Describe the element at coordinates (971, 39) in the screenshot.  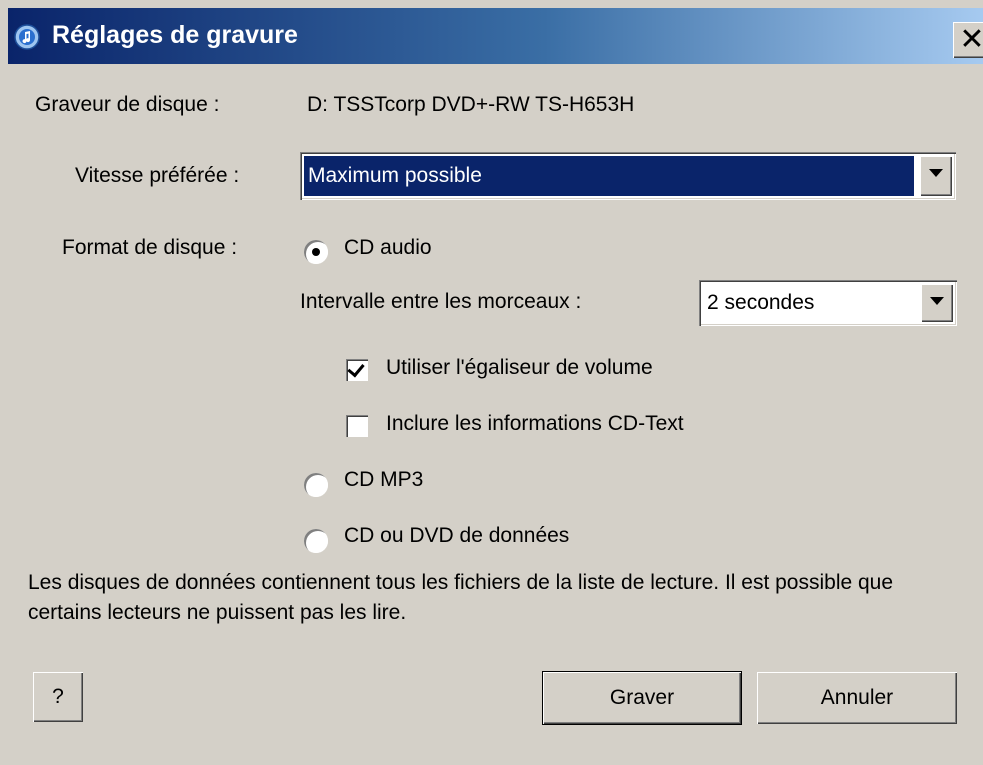
I see `close-icon: ✕` at that location.